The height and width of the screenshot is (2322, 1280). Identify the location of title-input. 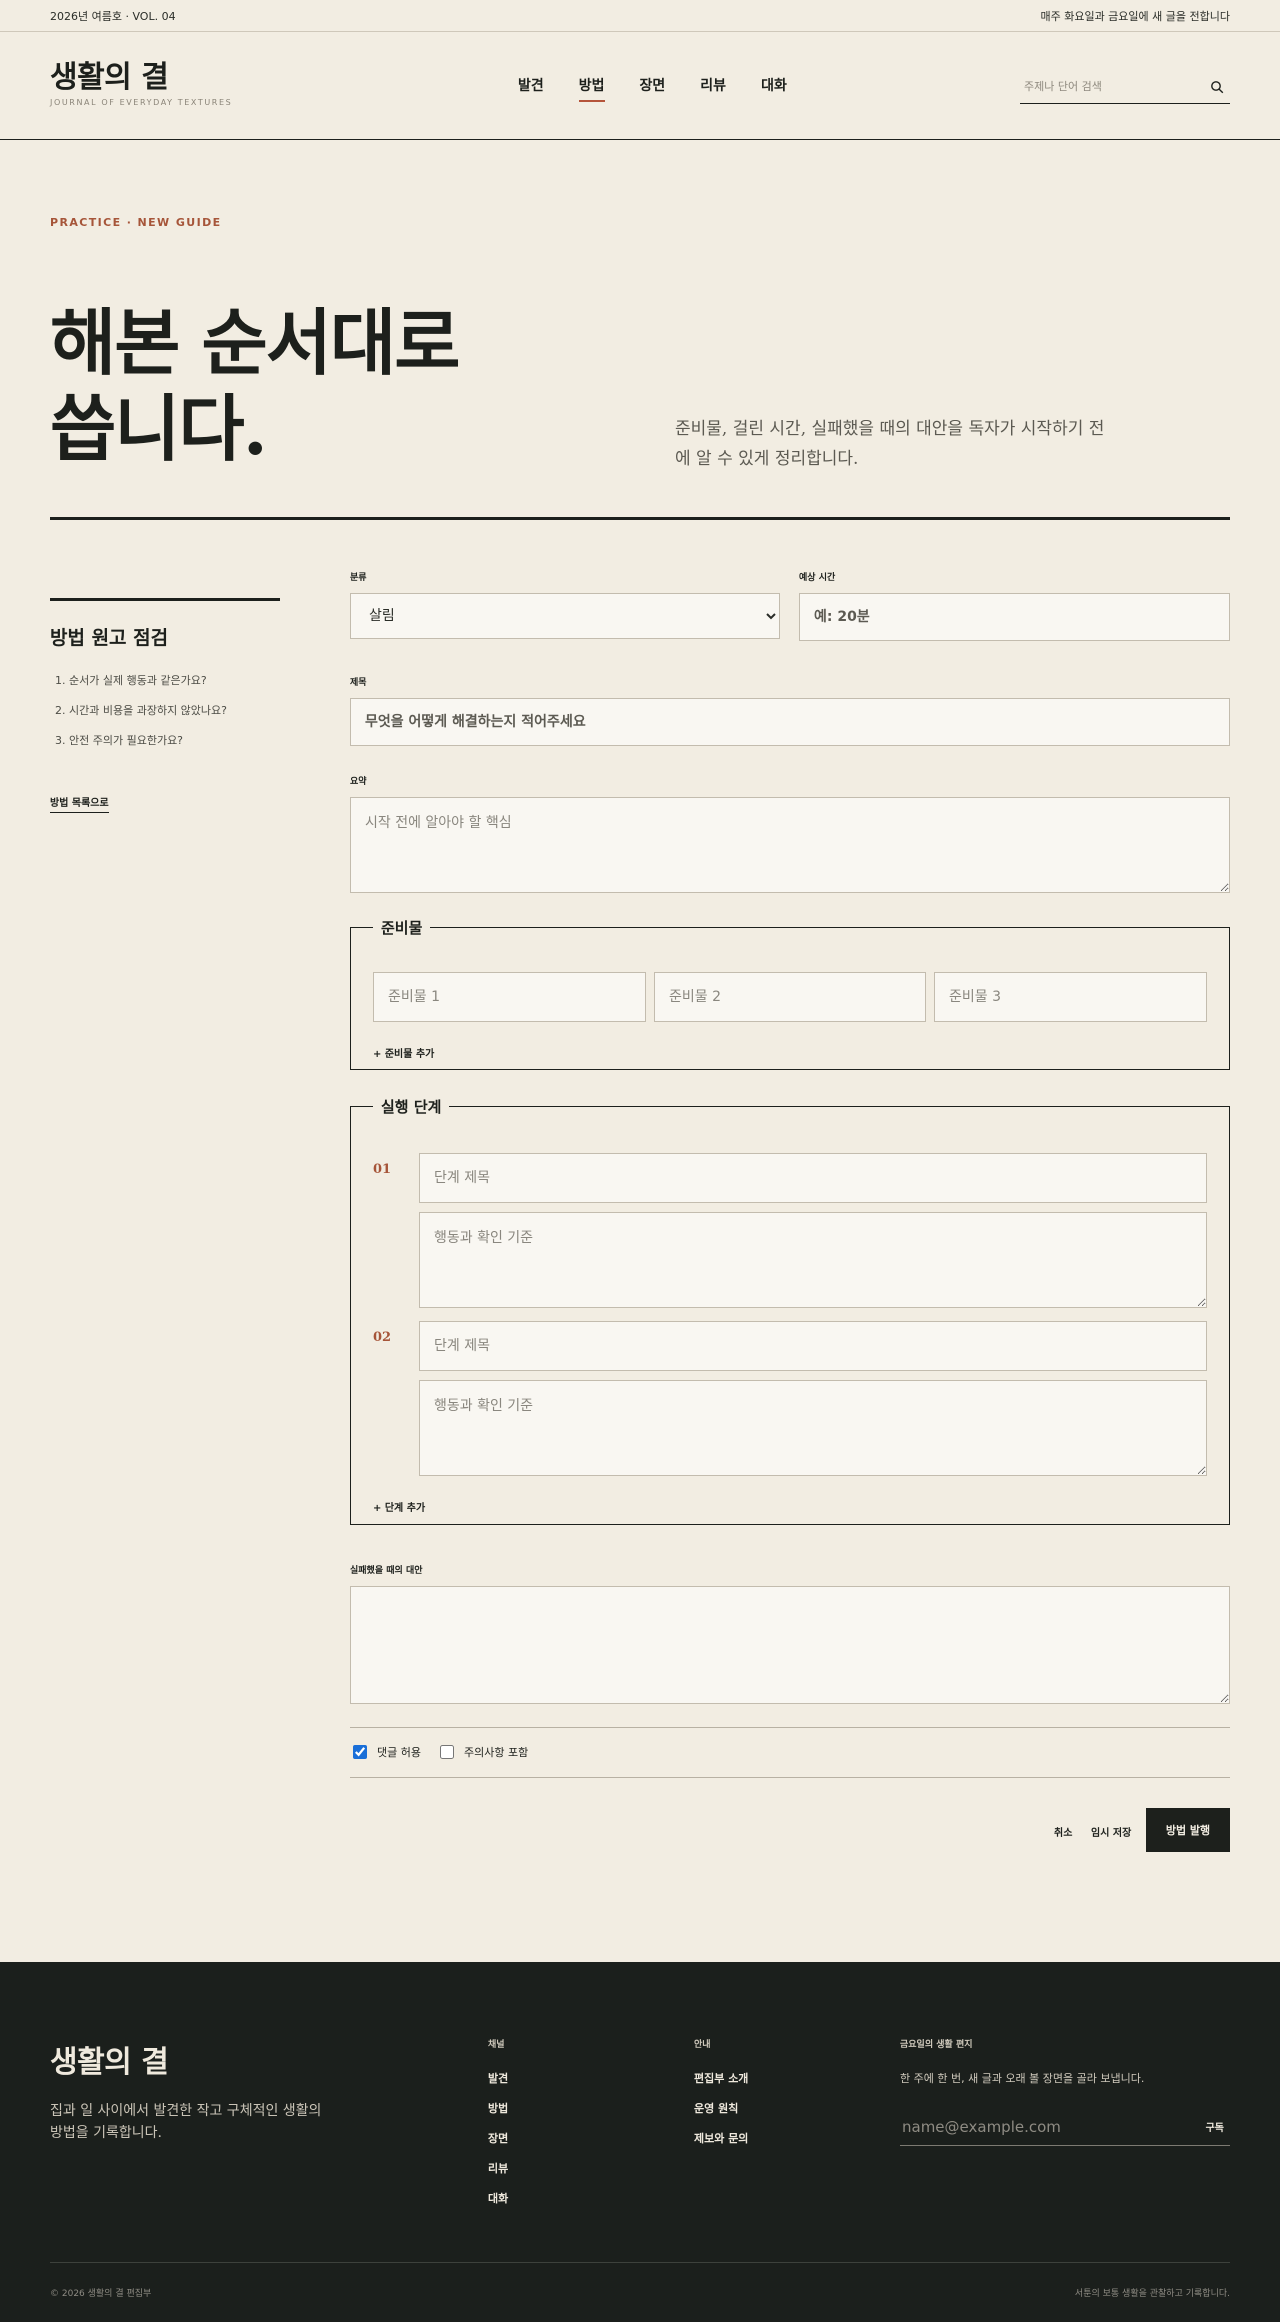
(790, 722).